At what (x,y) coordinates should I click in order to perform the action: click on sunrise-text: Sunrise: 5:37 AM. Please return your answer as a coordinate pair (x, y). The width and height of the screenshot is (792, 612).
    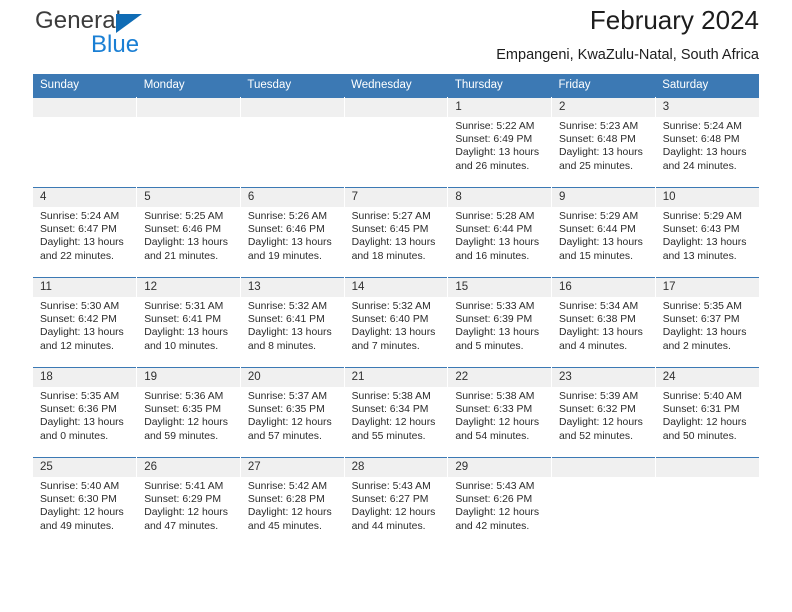
    Looking at the image, I should click on (287, 396).